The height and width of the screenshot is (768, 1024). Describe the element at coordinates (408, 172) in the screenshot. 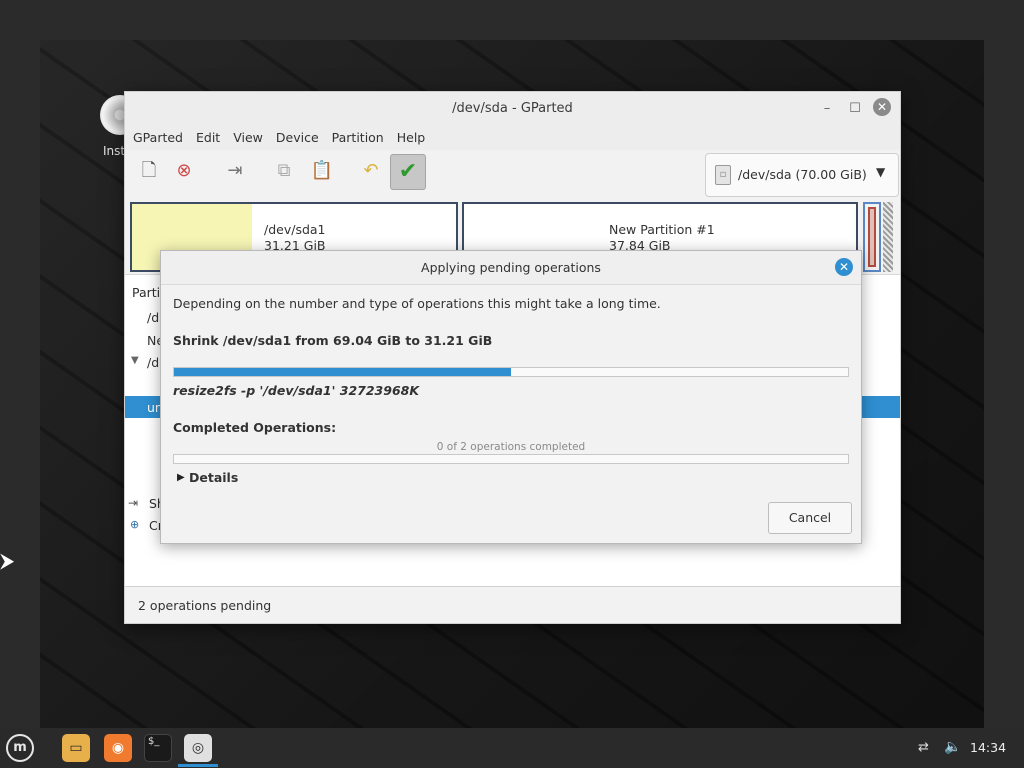

I see `apply-operations-icon: ✔` at that location.